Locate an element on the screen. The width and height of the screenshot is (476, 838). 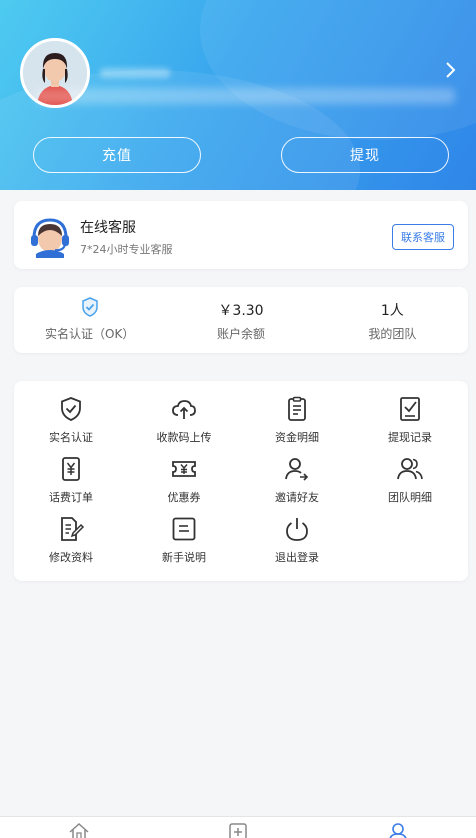
guide-icon is located at coordinates (184, 529).